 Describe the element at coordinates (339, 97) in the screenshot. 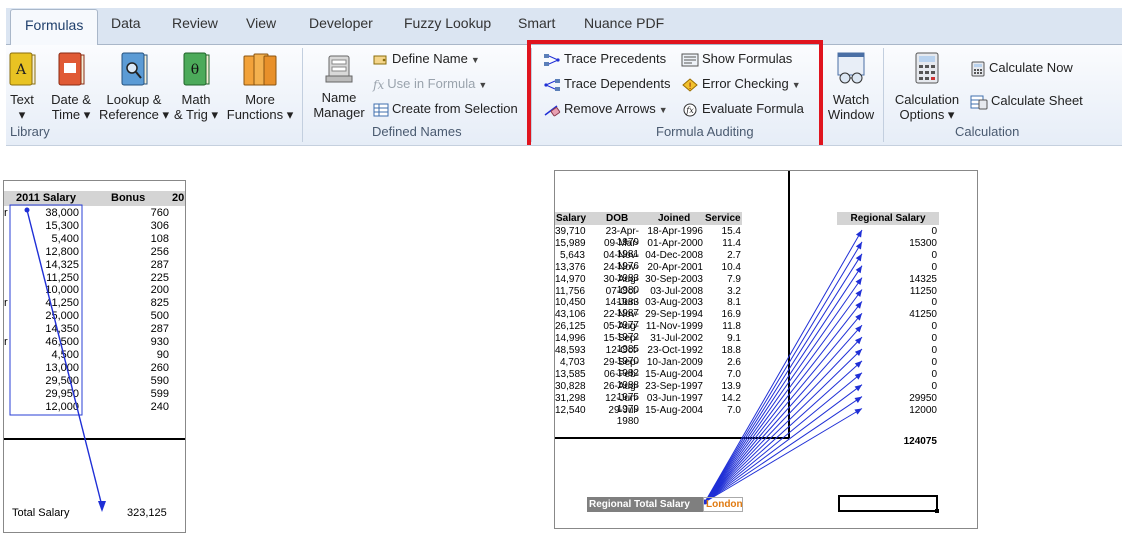

I see `name-manager-label-1: Name` at that location.